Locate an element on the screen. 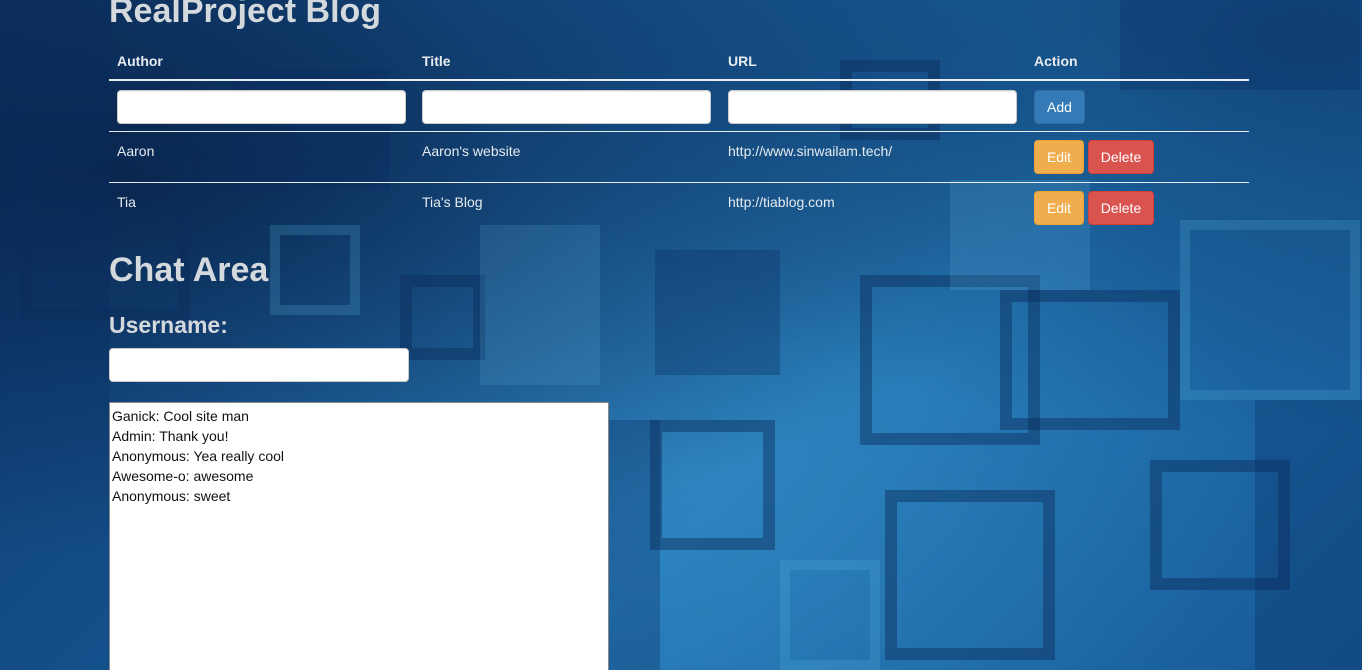 The height and width of the screenshot is (670, 1362). chat-message: Awesome-o: awesome is located at coordinates (183, 476).